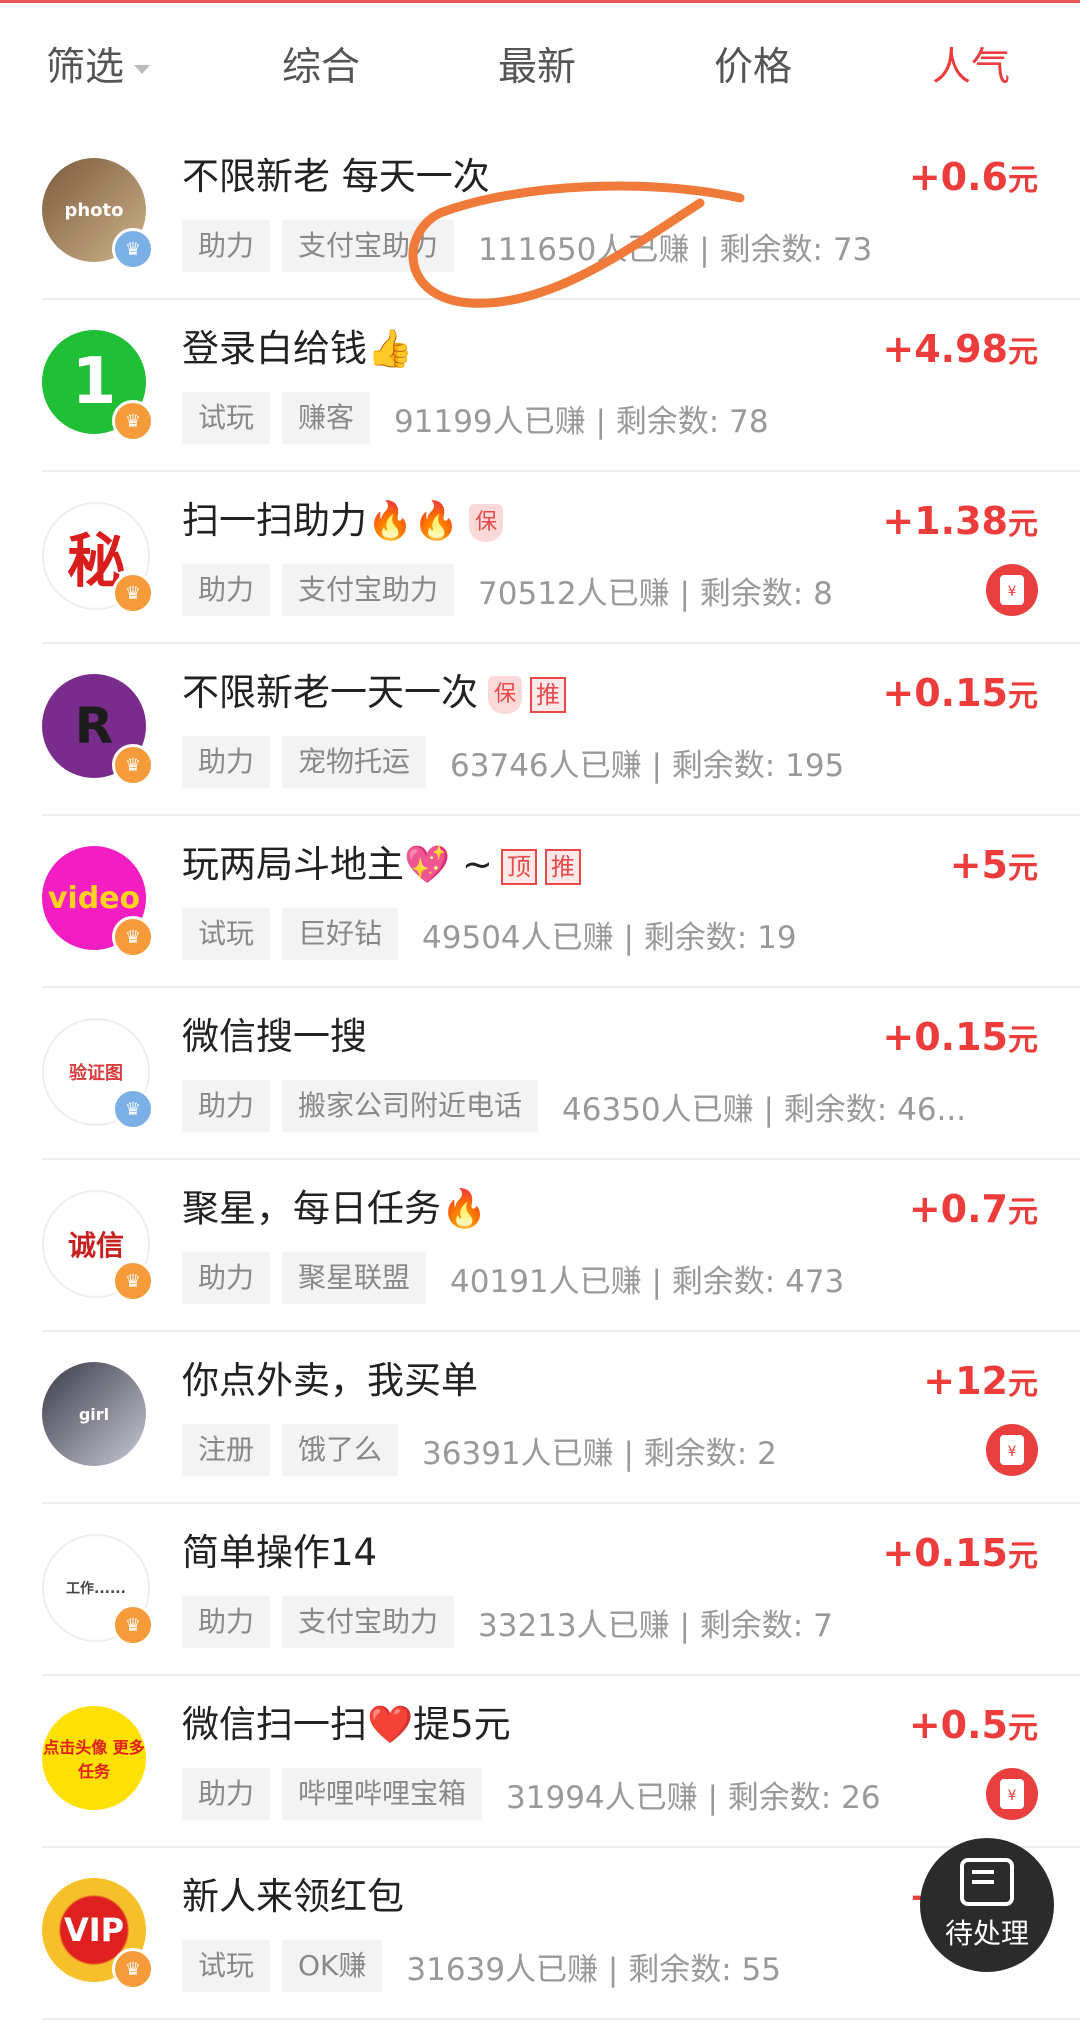  Describe the element at coordinates (95, 1245) in the screenshot. I see `avatar-text: 诚信` at that location.